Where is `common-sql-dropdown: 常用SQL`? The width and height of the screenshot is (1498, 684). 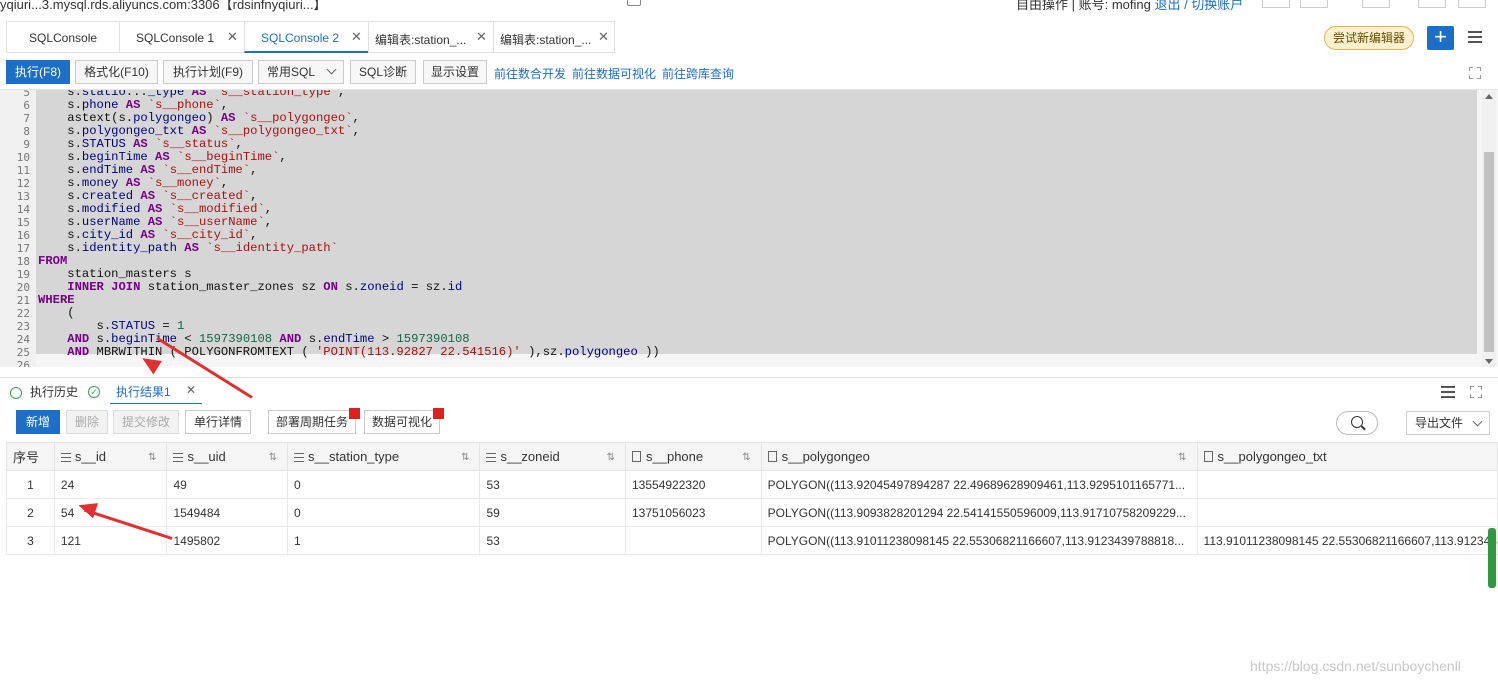
common-sql-dropdown: 常用SQL is located at coordinates (301, 72).